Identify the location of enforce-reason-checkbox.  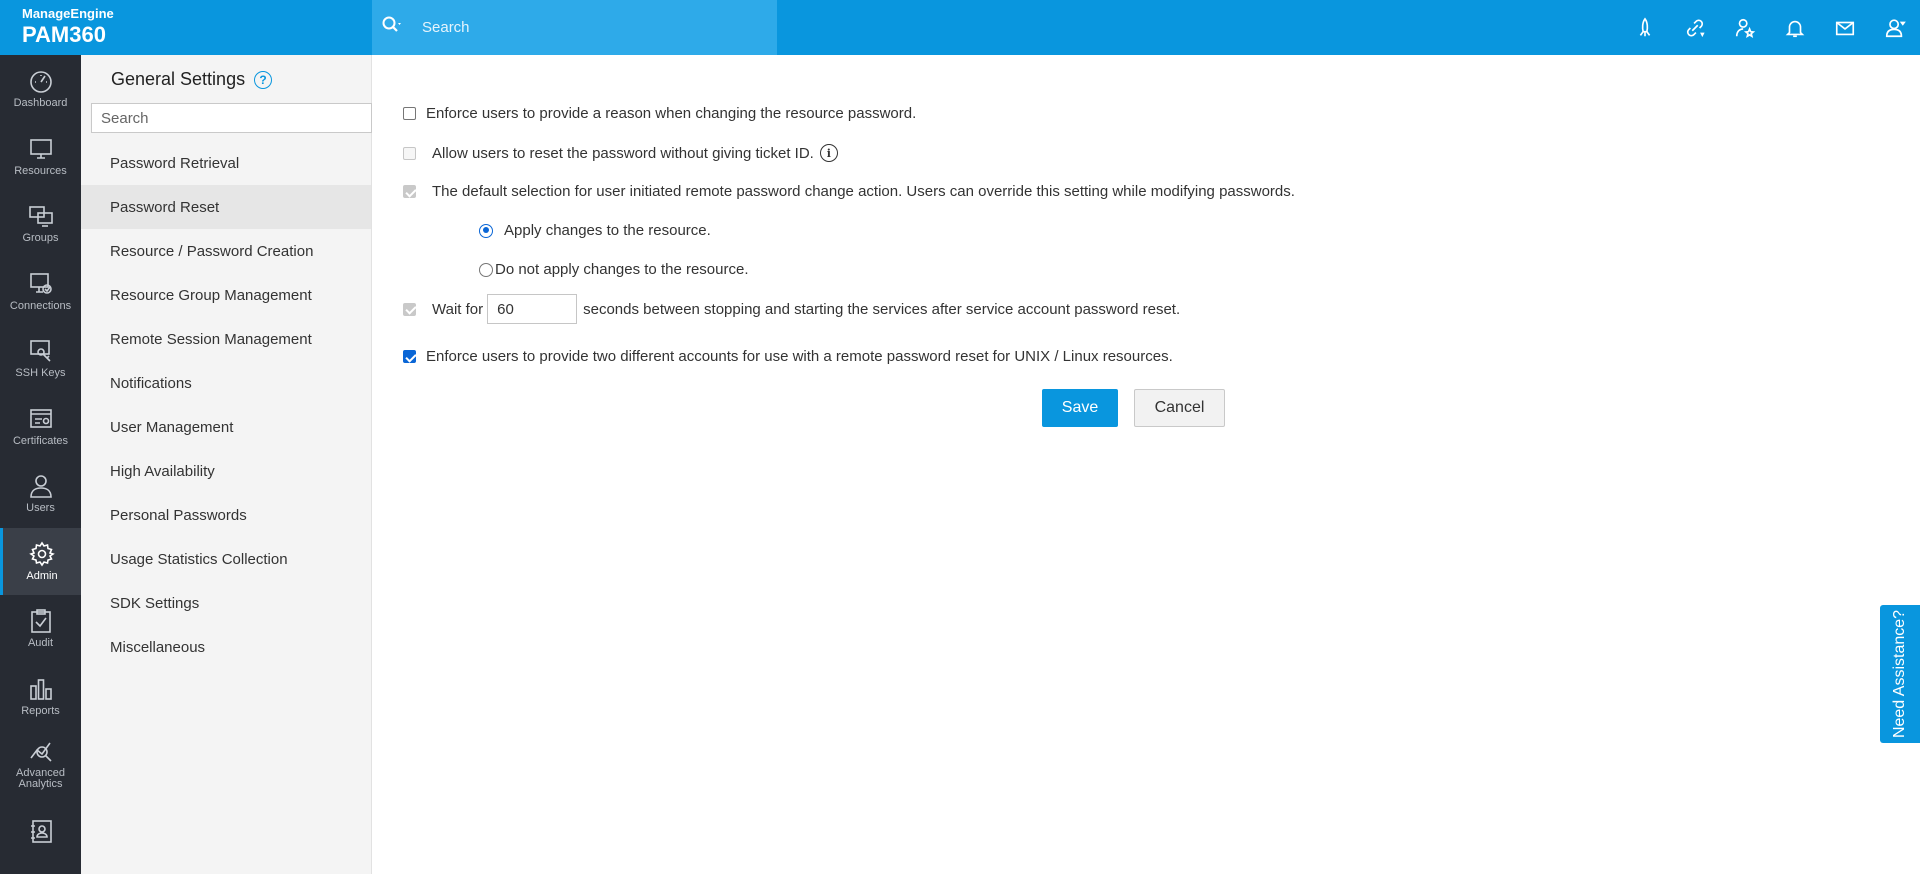
(409, 113).